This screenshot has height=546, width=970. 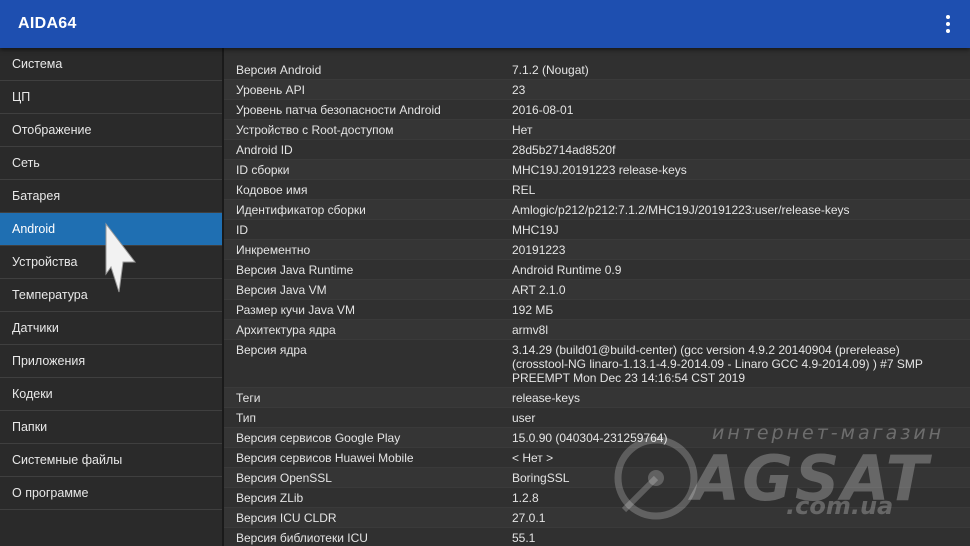 I want to click on sidebar-item-label: О программе, so click(x=50, y=493).